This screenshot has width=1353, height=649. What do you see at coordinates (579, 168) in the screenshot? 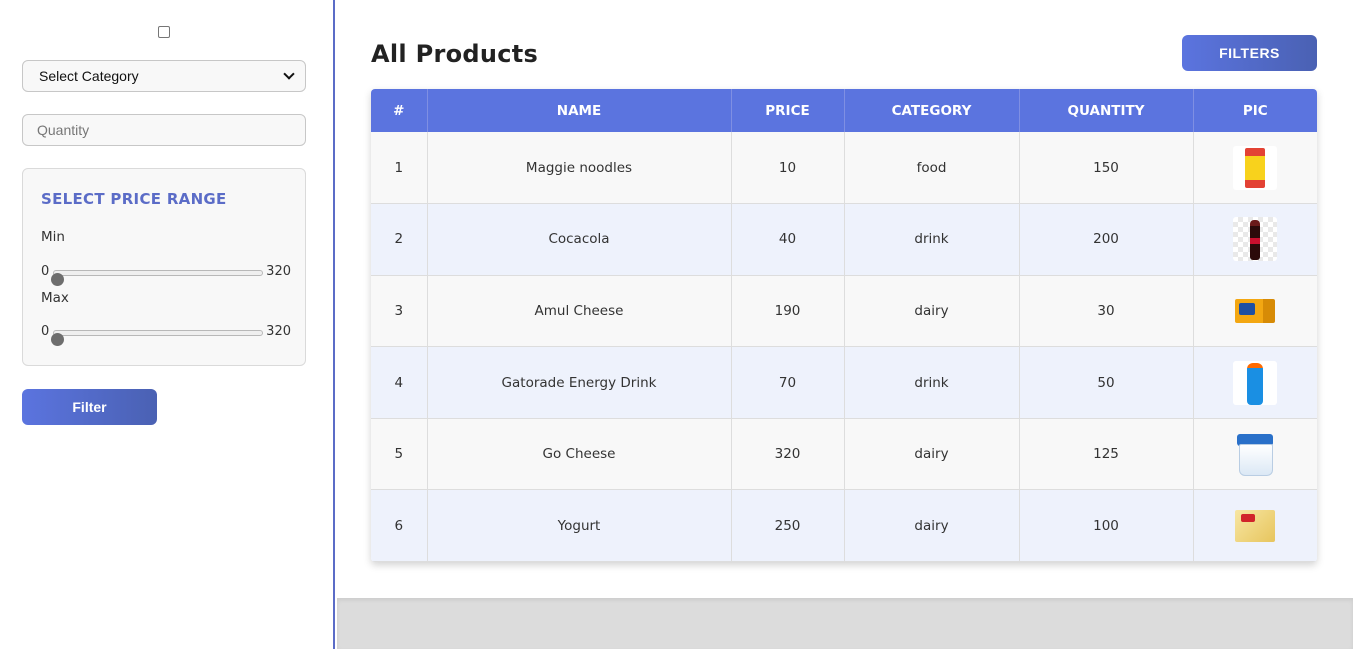
I see `cell-name: Maggie noodles` at bounding box center [579, 168].